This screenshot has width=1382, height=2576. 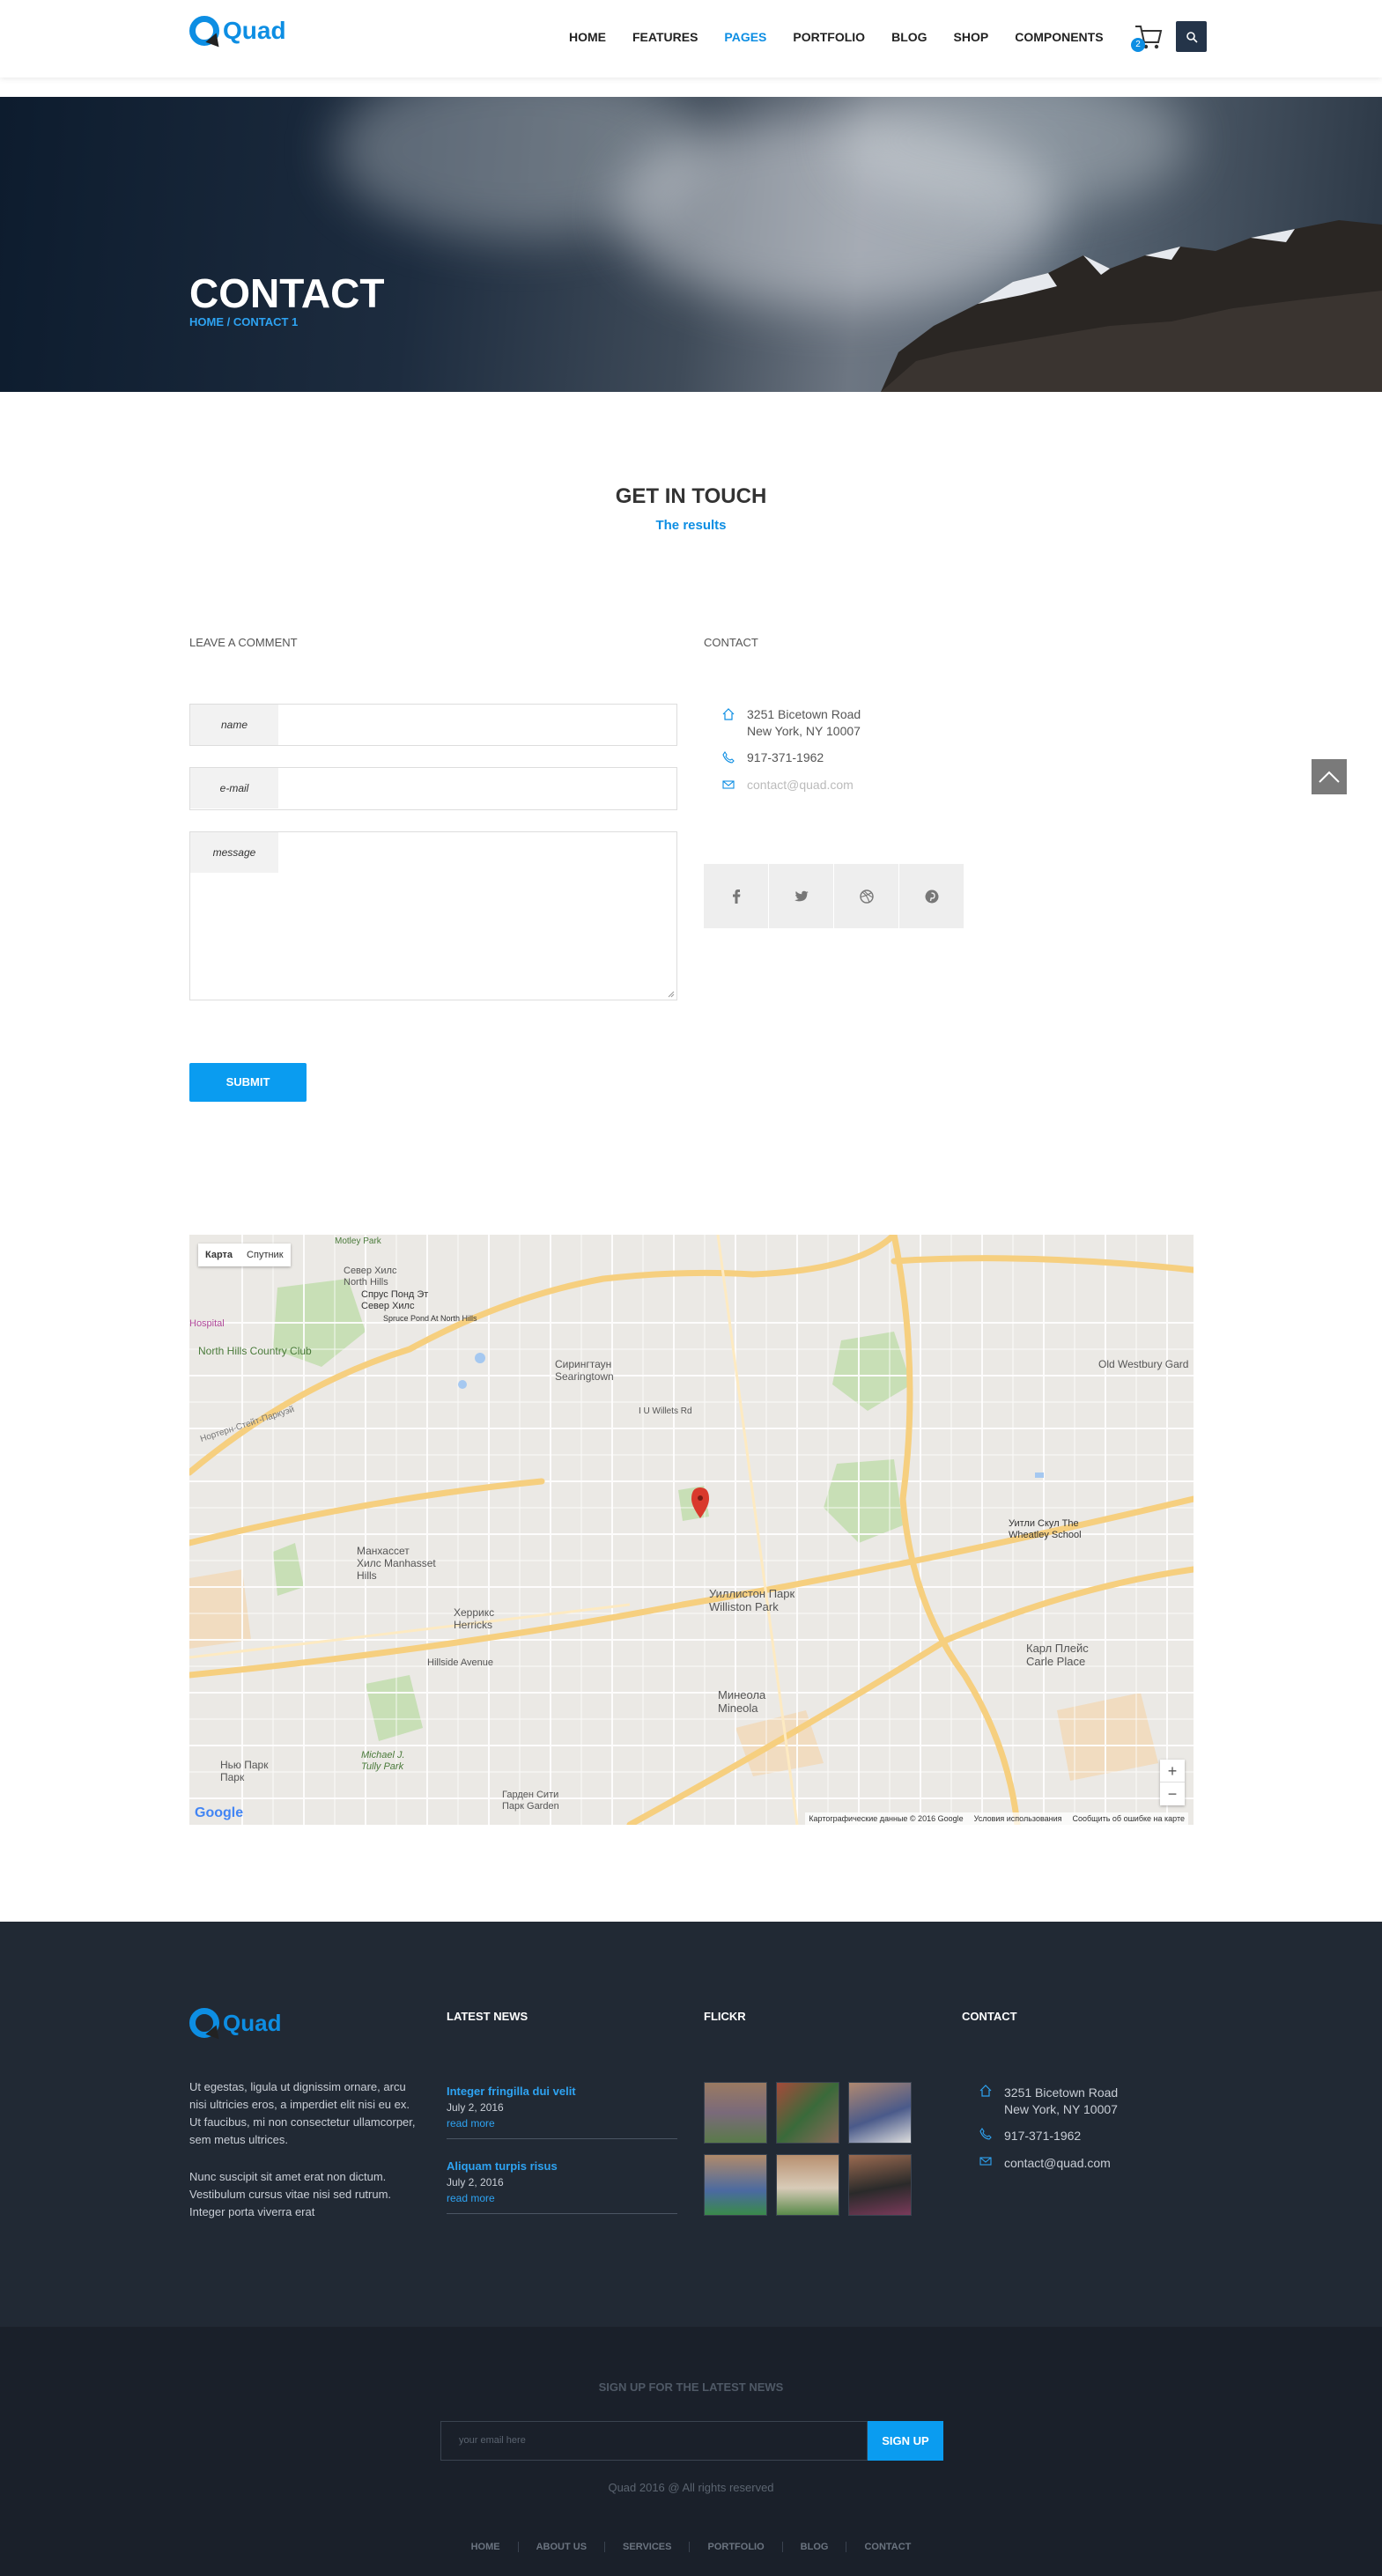 I want to click on breadcrumb: HOME / CONTACT 1, so click(x=243, y=321).